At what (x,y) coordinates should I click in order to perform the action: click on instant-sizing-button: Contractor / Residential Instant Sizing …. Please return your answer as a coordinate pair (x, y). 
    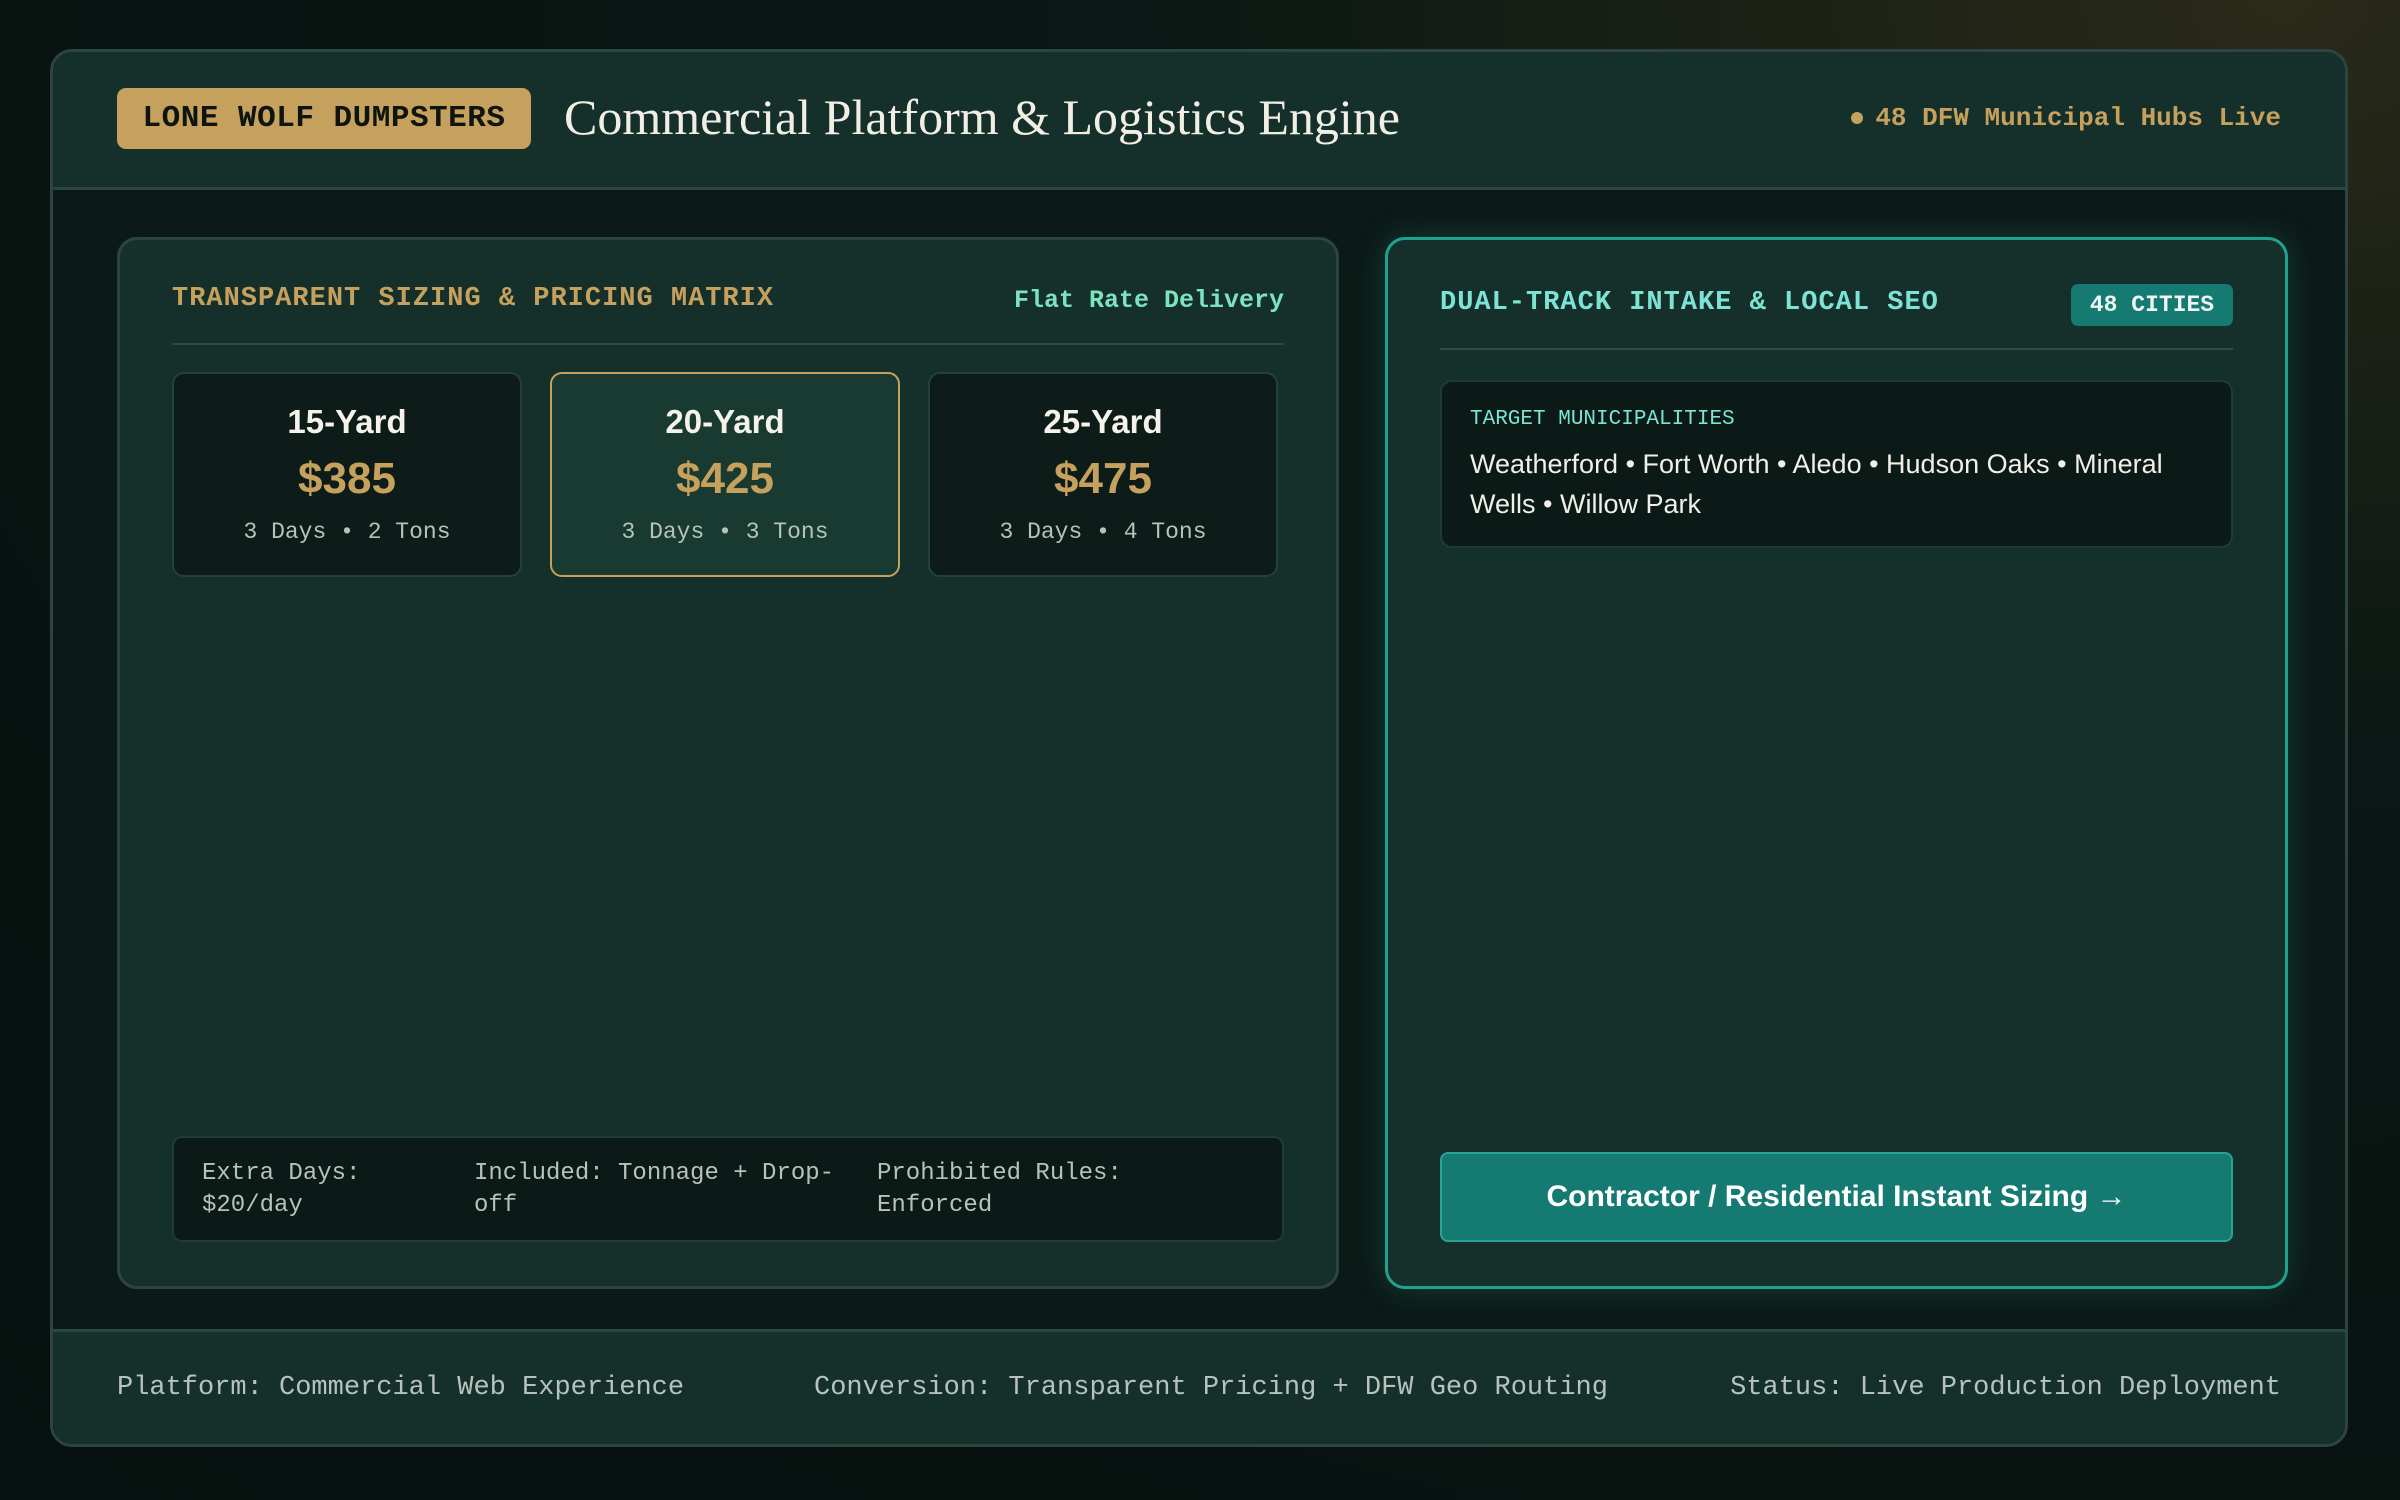
    Looking at the image, I should click on (1836, 1197).